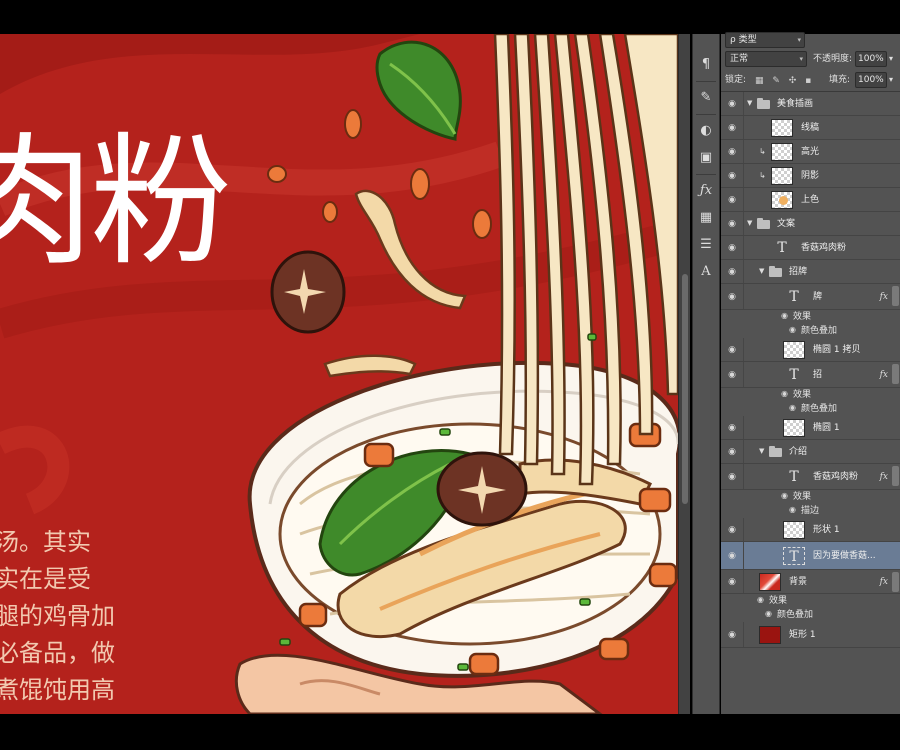 Image resolution: width=900 pixels, height=750 pixels. I want to click on layer-name: 椭圆 1 拷贝, so click(836, 350).